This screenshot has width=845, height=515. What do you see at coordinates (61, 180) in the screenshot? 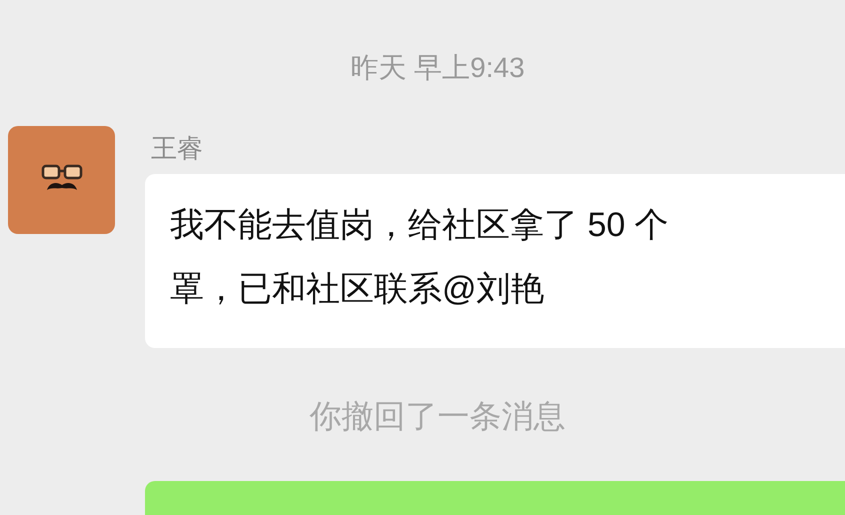
I see `avatar` at bounding box center [61, 180].